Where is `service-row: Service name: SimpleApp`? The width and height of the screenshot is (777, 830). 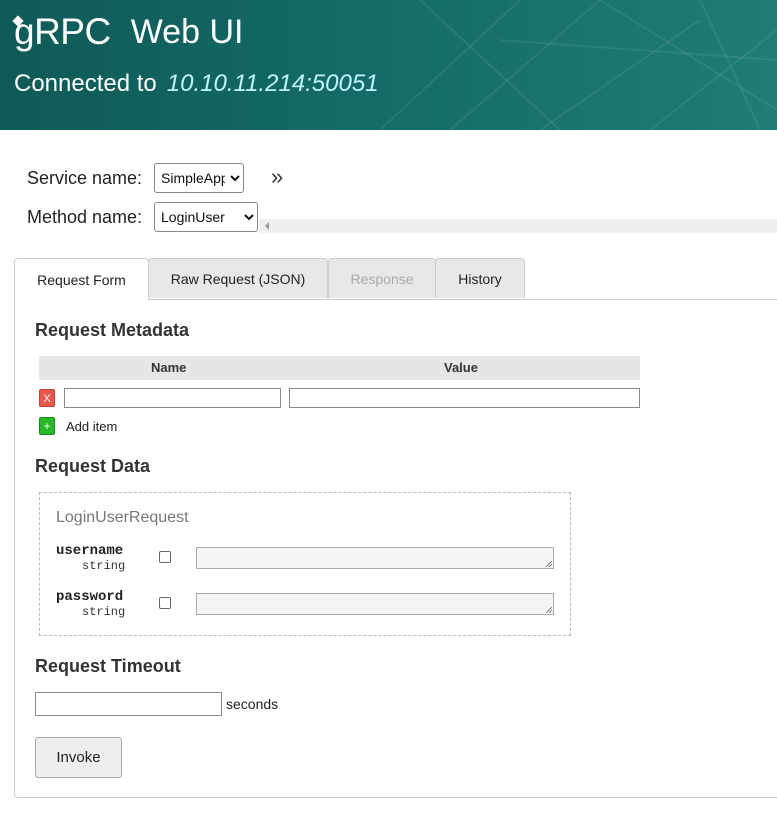
service-row: Service name: SimpleApp is located at coordinates (135, 178).